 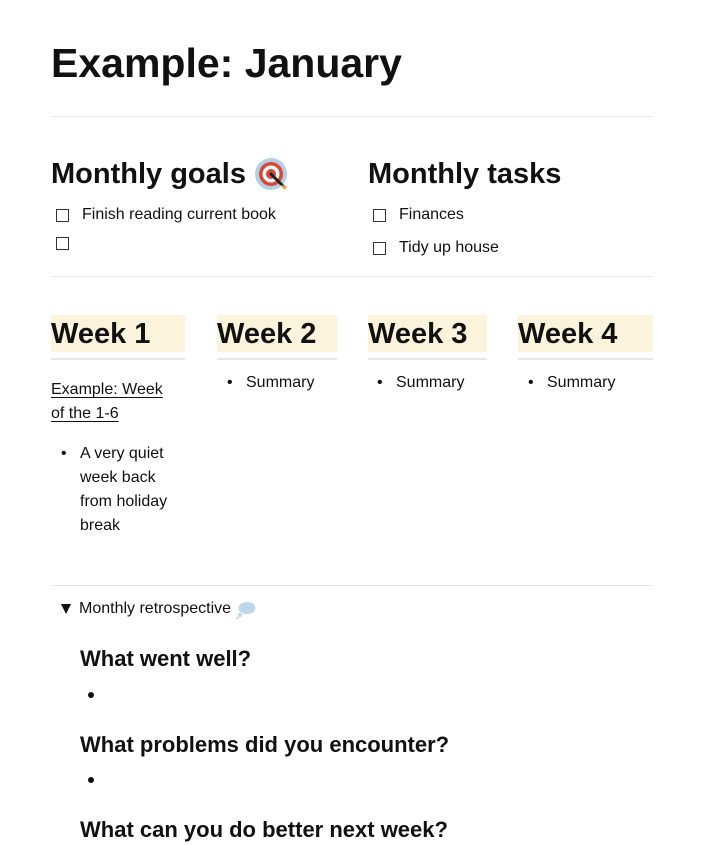 I want to click on task-todo-1: Finances, so click(x=416, y=215).